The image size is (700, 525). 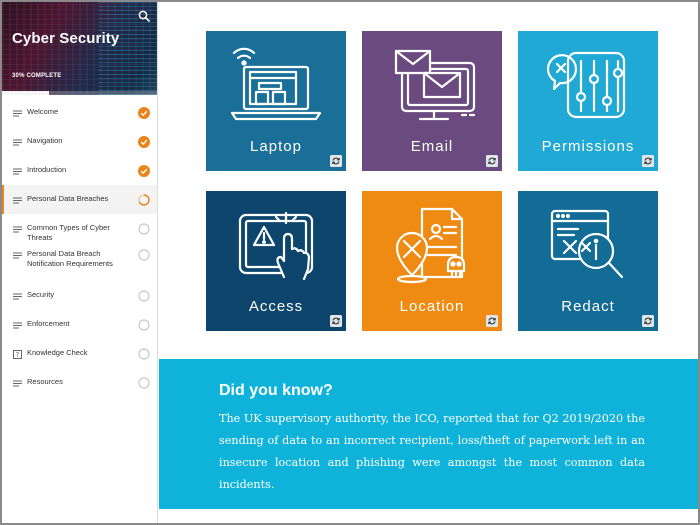 I want to click on tablet-warning-icon, so click(x=276, y=246).